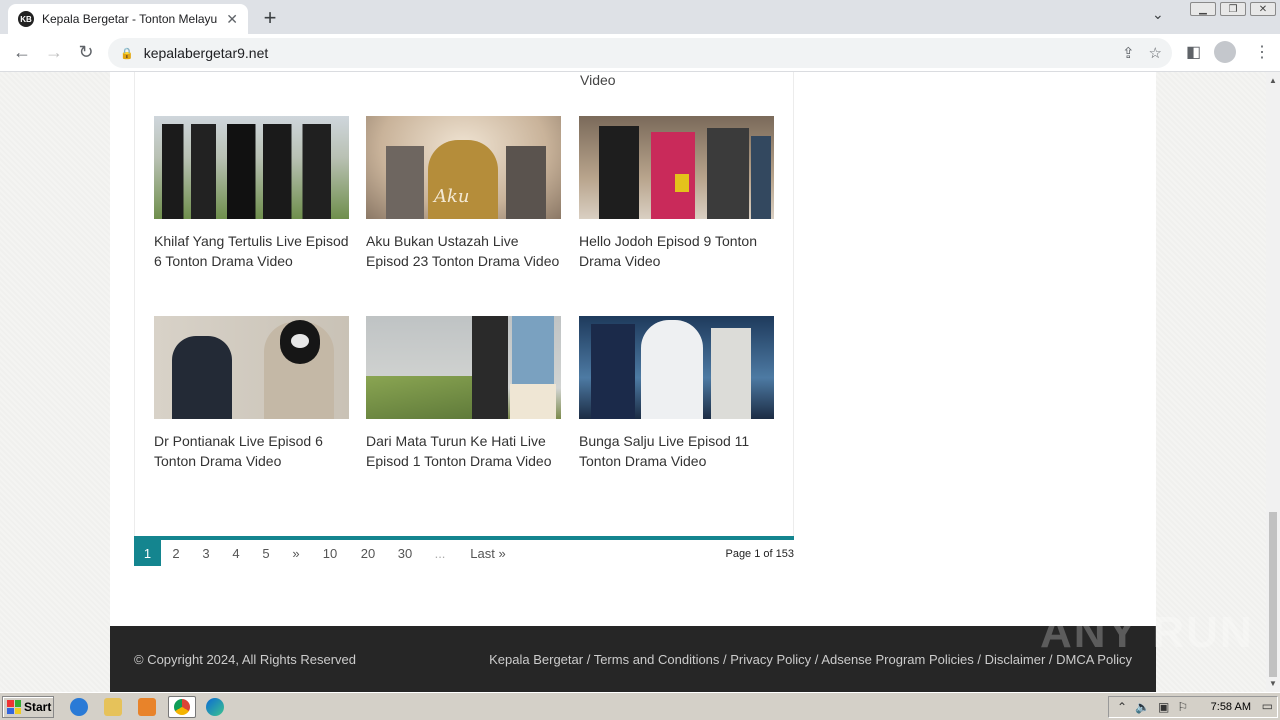 The height and width of the screenshot is (720, 1280). What do you see at coordinates (215, 707) in the screenshot?
I see `edge-icon` at bounding box center [215, 707].